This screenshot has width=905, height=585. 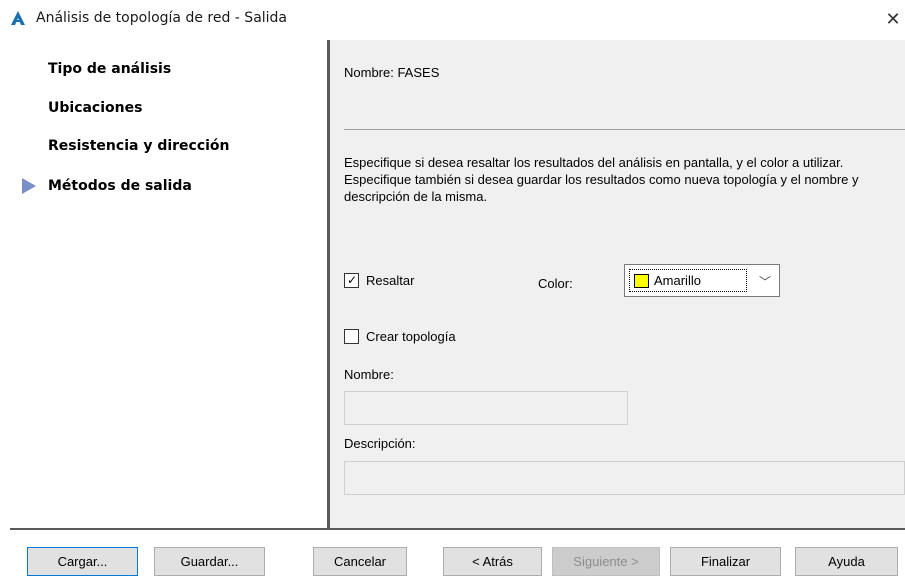 I want to click on cancel-button: Cancelar, so click(x=360, y=561).